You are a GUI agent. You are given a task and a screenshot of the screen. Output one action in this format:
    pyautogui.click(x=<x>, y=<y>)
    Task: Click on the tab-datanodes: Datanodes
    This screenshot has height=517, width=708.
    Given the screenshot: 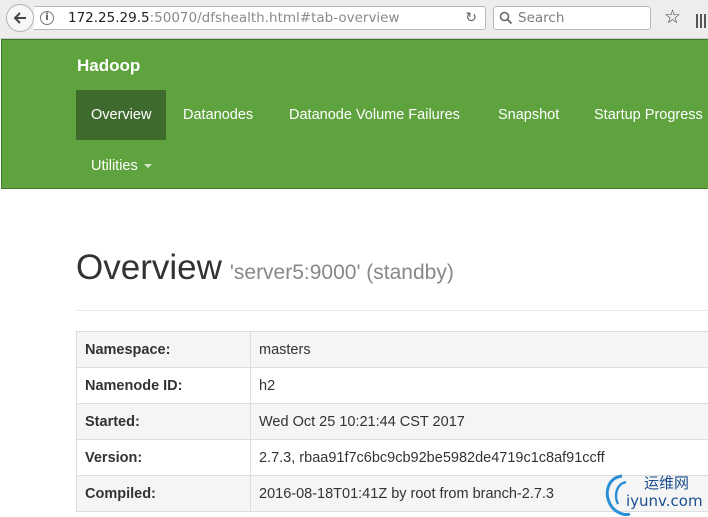 What is the action you would take?
    pyautogui.click(x=218, y=115)
    